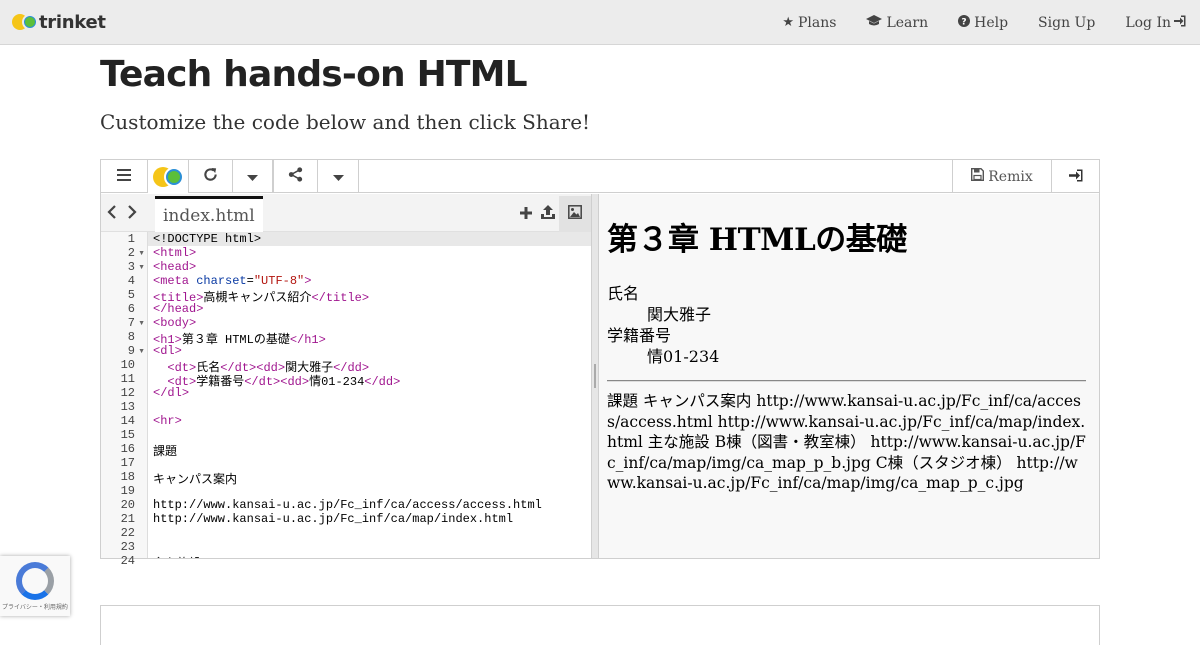 The height and width of the screenshot is (645, 1200). Describe the element at coordinates (991, 22) in the screenshot. I see `nav-help-label: Help` at that location.